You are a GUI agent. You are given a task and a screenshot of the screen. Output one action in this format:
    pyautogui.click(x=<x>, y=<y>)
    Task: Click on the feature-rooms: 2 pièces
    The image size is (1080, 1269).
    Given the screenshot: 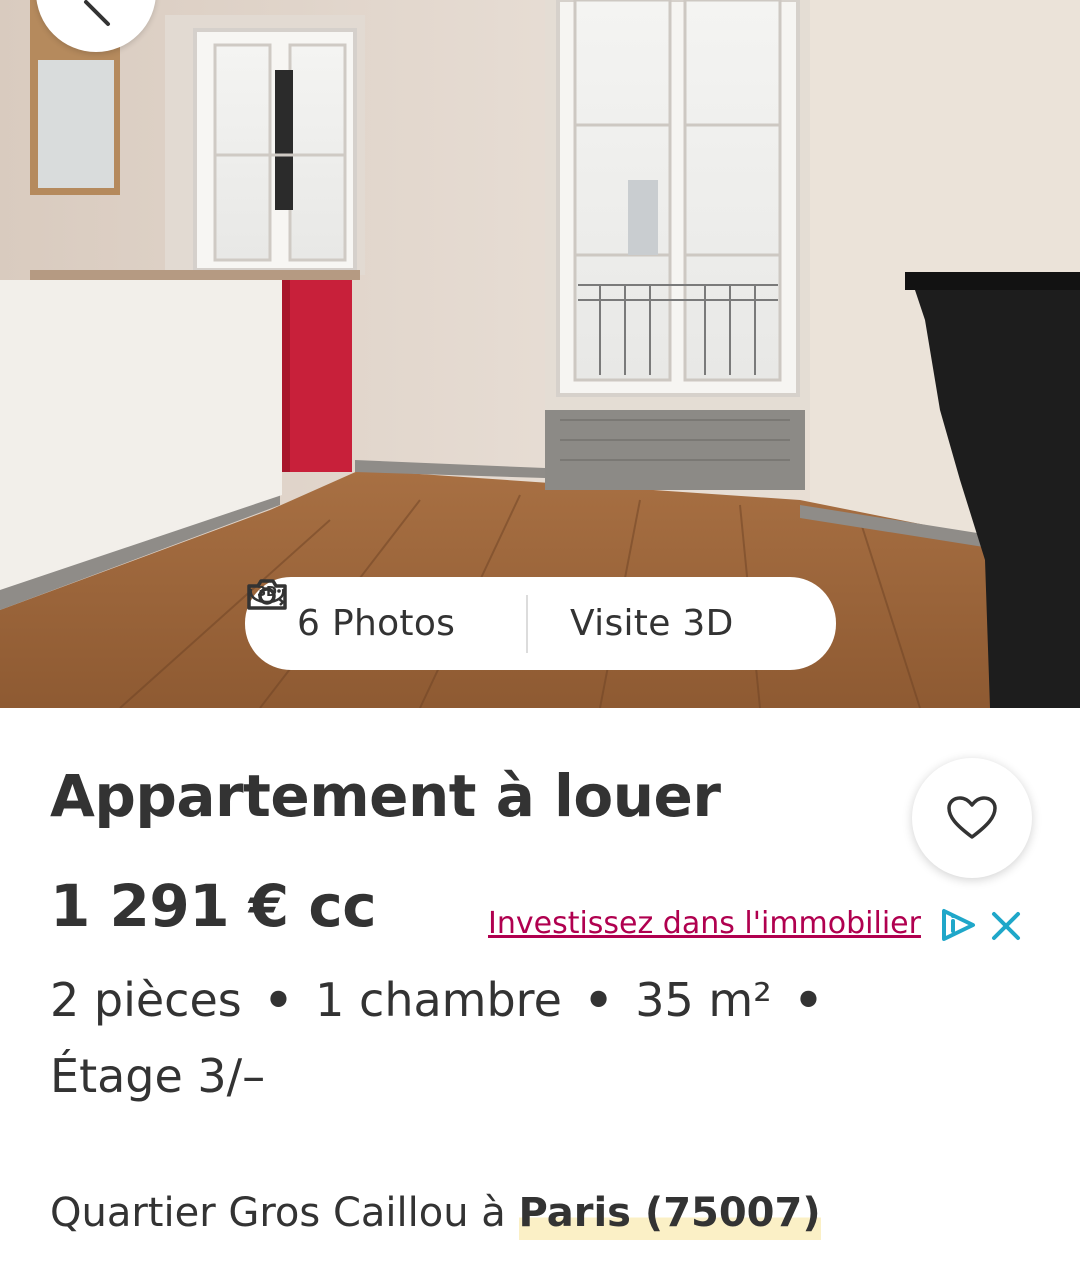 What is the action you would take?
    pyautogui.click(x=146, y=1000)
    